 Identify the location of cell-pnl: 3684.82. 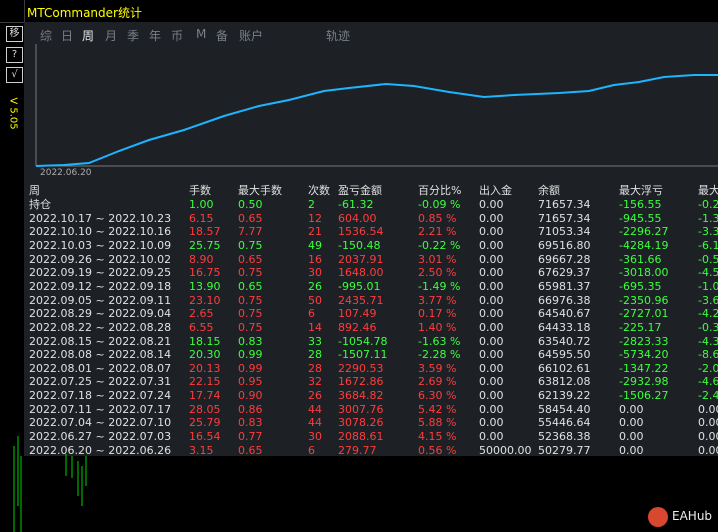
(361, 396).